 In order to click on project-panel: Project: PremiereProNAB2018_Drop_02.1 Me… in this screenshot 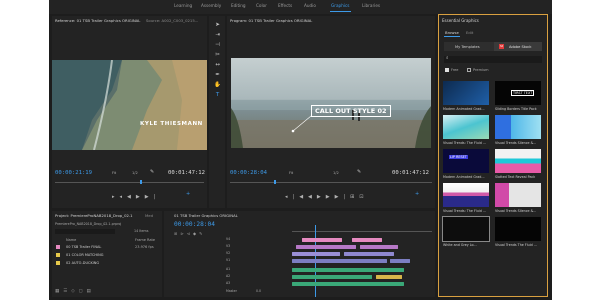, I will do `click(107, 254)`.